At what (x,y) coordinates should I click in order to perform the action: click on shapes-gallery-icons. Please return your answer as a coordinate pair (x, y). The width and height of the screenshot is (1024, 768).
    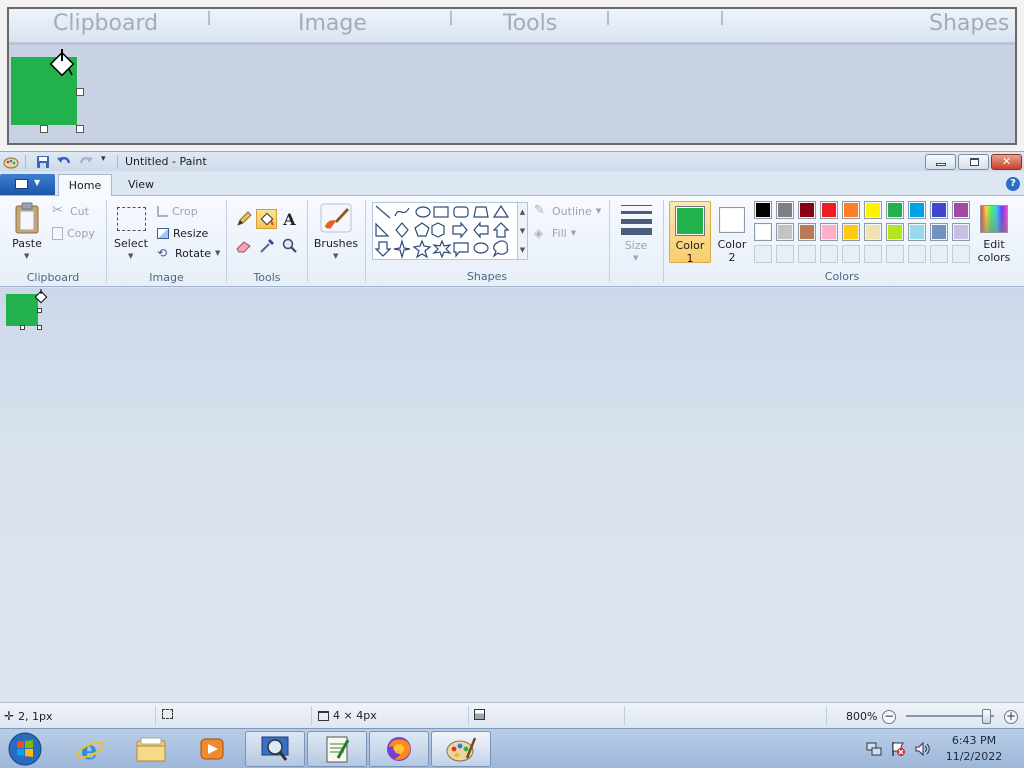
    Looking at the image, I should click on (442, 232).